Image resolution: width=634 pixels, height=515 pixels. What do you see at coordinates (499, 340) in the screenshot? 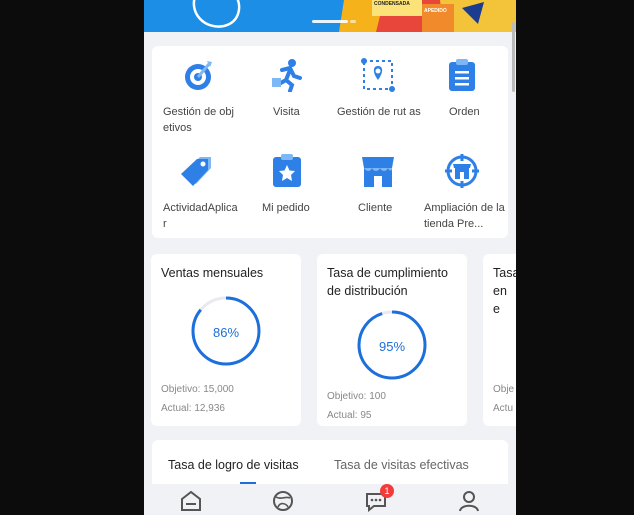
I see `stat-card-partial: Tasa en e Obje Actu` at bounding box center [499, 340].